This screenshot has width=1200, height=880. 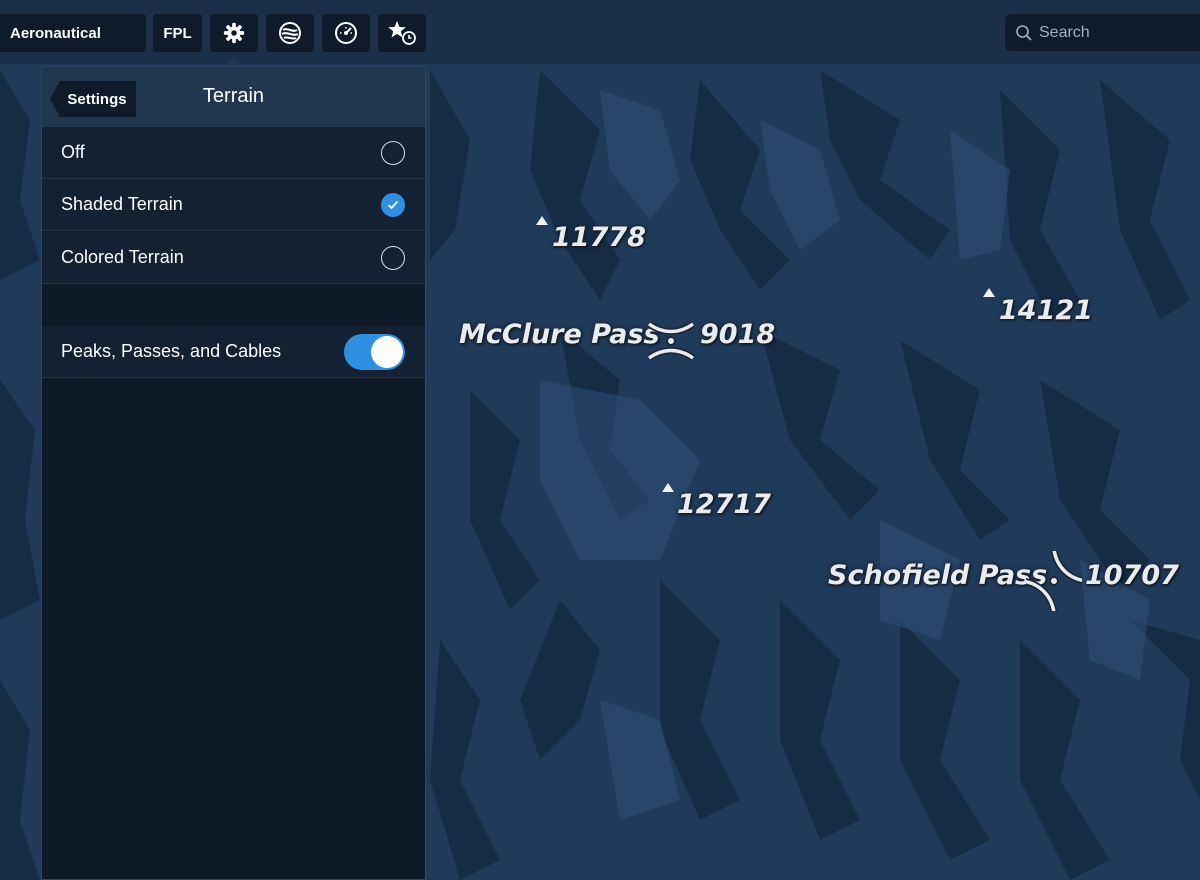 I want to click on pass-name-label: Schofield Pass, so click(x=937, y=575).